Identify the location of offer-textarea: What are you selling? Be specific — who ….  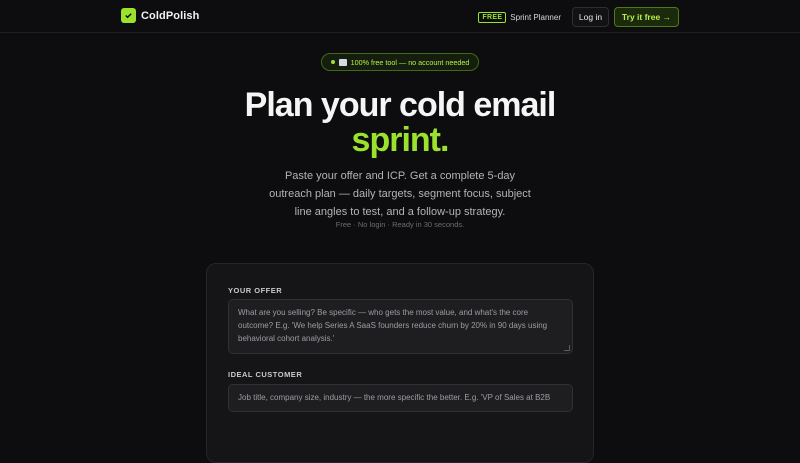
(400, 326).